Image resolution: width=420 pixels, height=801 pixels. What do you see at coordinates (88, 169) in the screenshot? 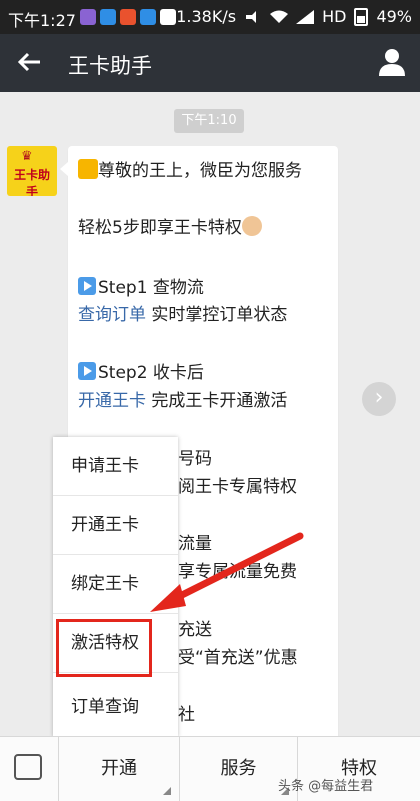
I see `crown-emoji-icon` at bounding box center [88, 169].